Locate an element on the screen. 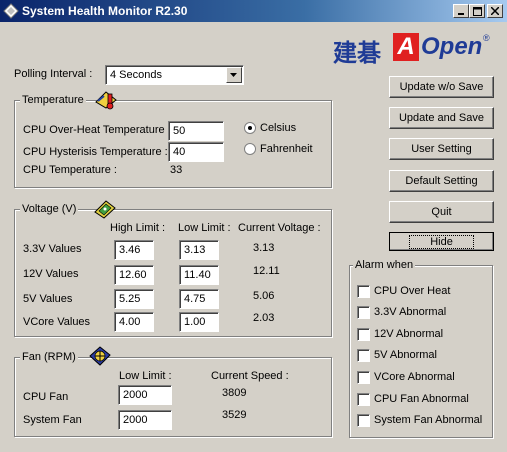 This screenshot has height=452, width=507. chevron-down-icon is located at coordinates (233, 74).